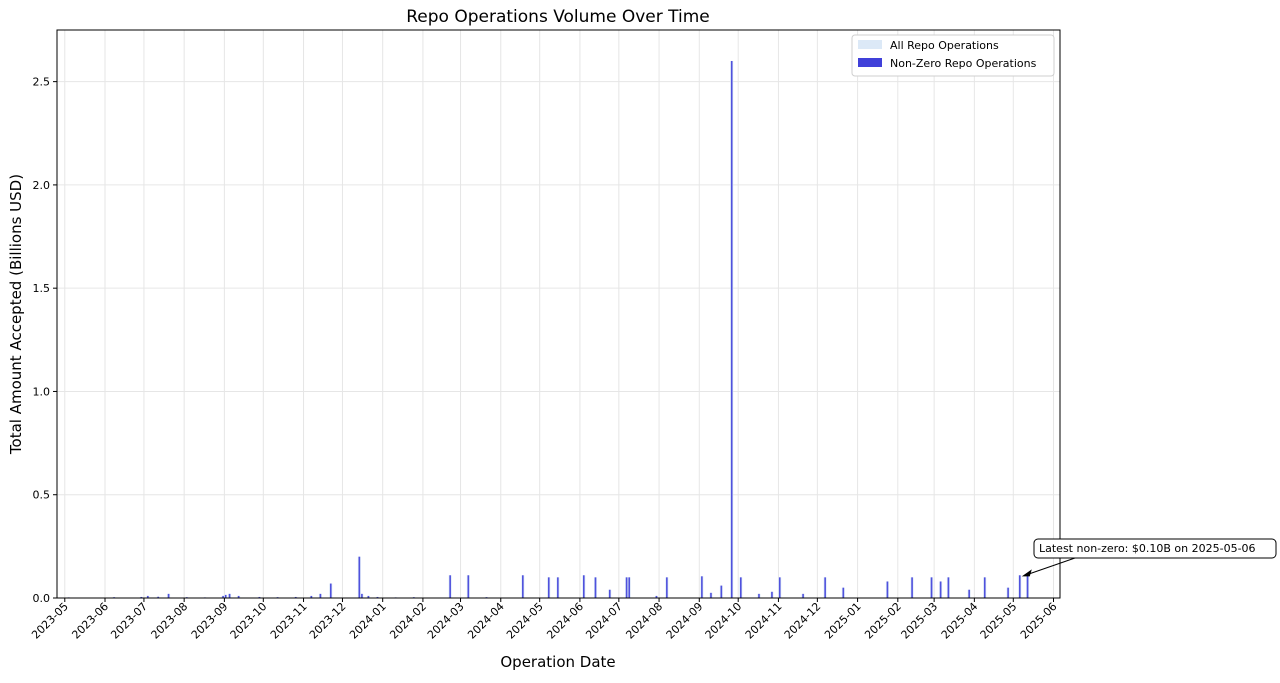  I want to click on y-axis-label: Total Amount Accepted (Billions USD), so click(16, 314).